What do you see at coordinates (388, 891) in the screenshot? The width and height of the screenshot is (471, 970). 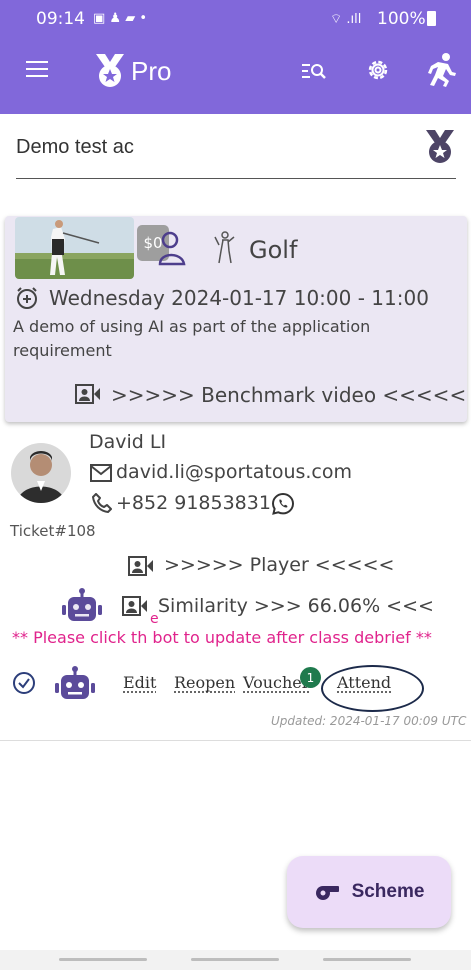 I see `scheme-fab-label: Scheme` at bounding box center [388, 891].